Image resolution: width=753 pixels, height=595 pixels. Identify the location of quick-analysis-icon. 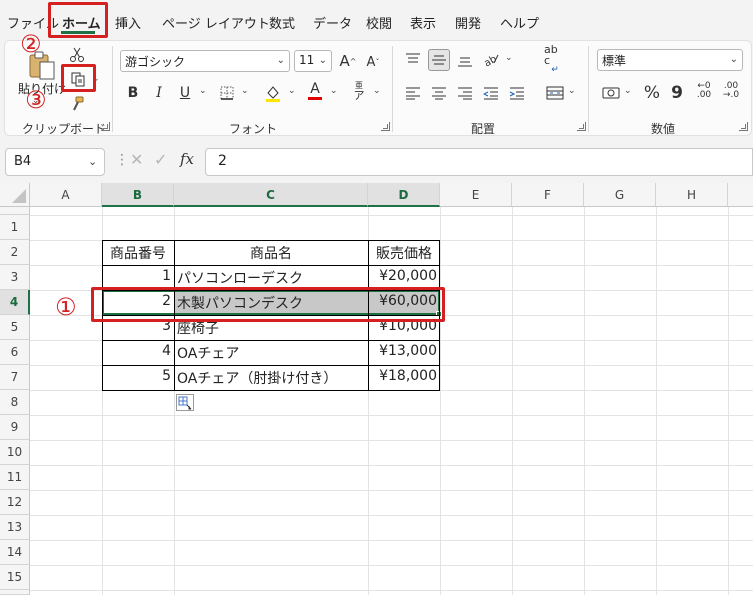
(185, 402).